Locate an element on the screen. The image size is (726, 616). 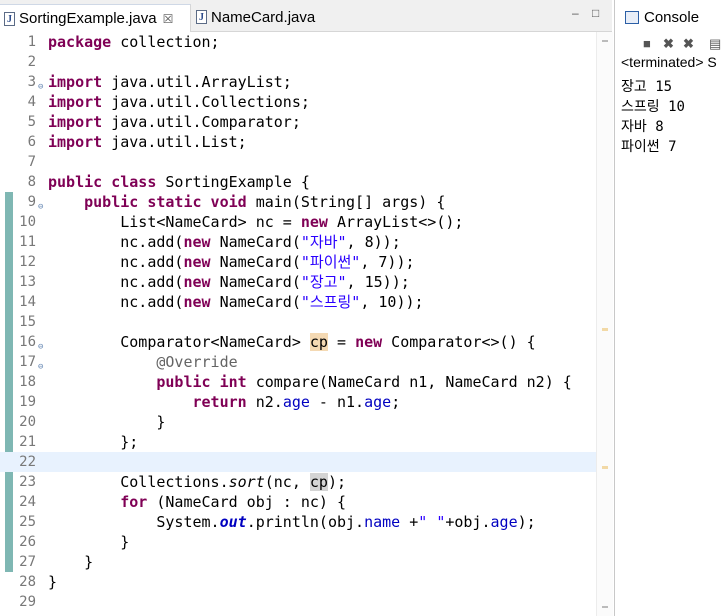
string-literal: "장고" is located at coordinates (323, 282).